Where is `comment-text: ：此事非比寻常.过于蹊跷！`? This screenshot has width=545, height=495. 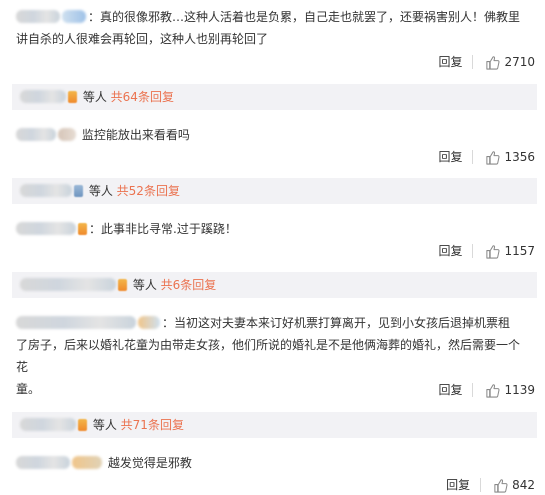 comment-text: ：此事非比寻常.过于蹊跷！ is located at coordinates (273, 229).